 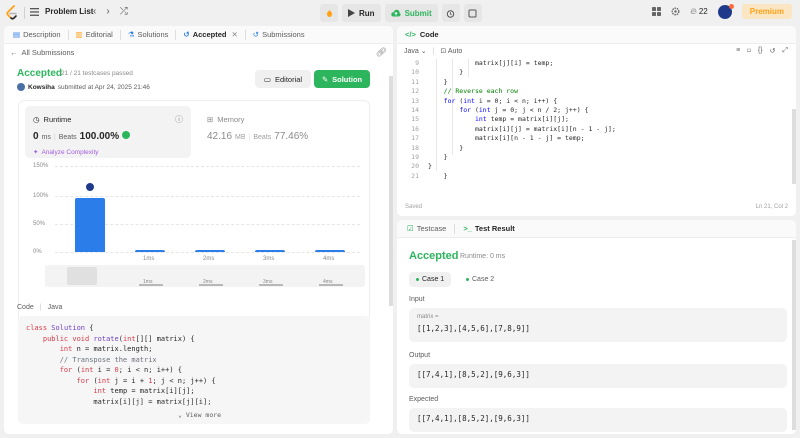 I want to click on case-1-tab: Case 1, so click(x=430, y=279).